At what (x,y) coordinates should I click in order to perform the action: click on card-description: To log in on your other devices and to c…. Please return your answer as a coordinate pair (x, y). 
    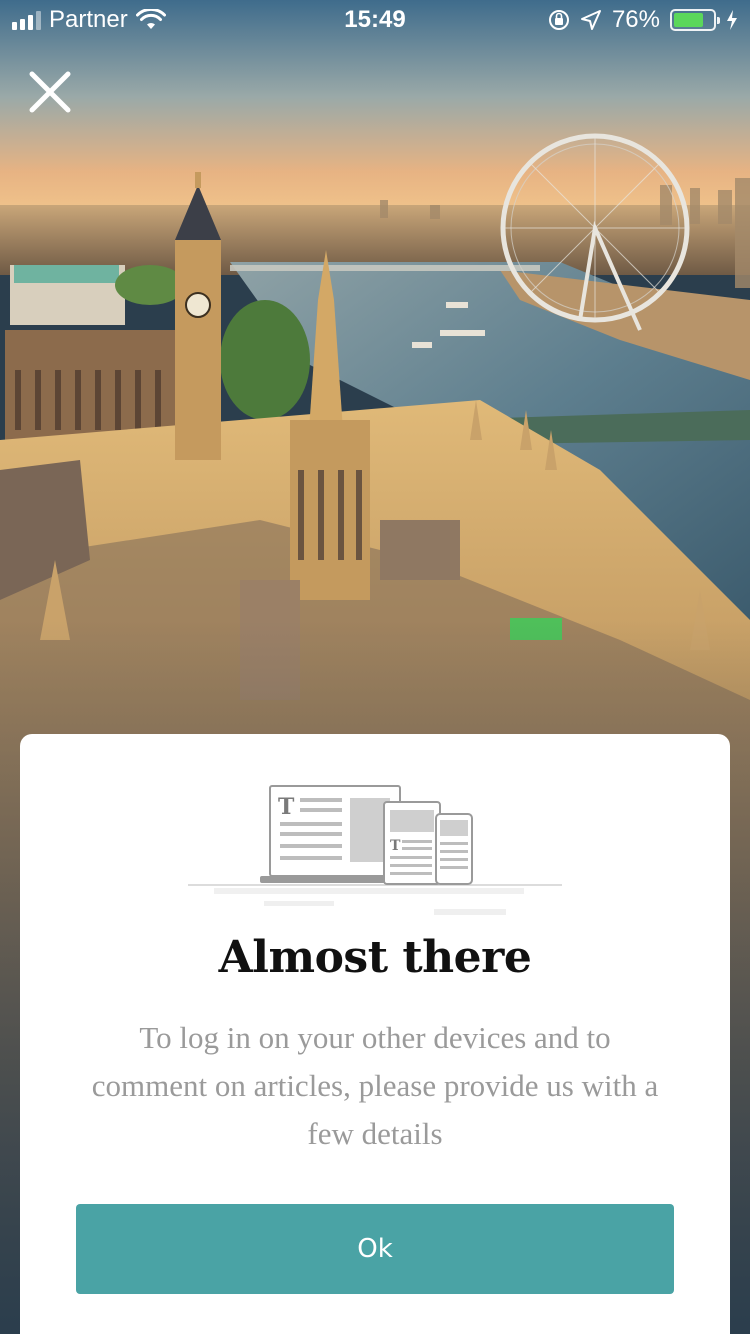
    Looking at the image, I should click on (375, 1085).